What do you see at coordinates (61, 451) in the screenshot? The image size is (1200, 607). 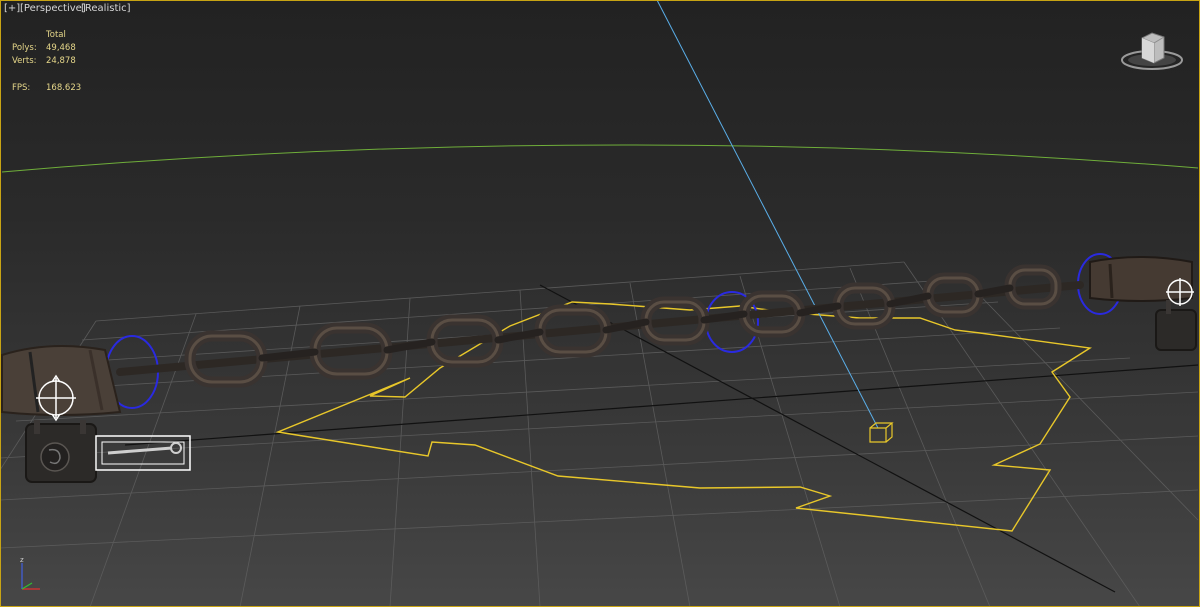 I see `left-padlock` at bounding box center [61, 451].